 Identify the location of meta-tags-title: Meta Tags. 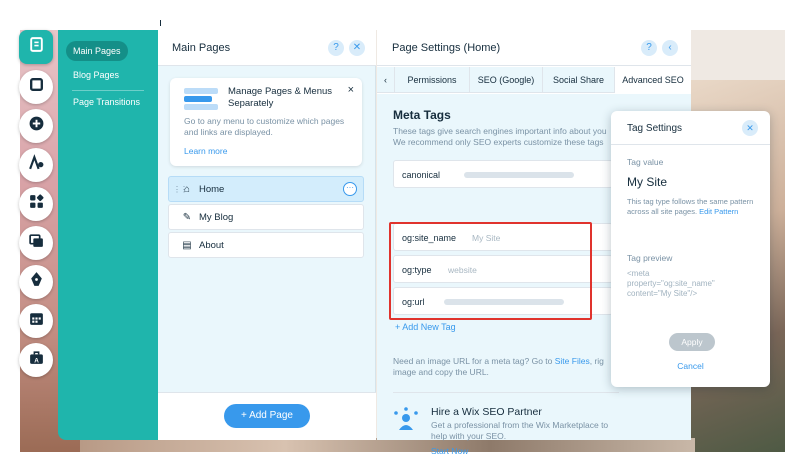
(422, 115).